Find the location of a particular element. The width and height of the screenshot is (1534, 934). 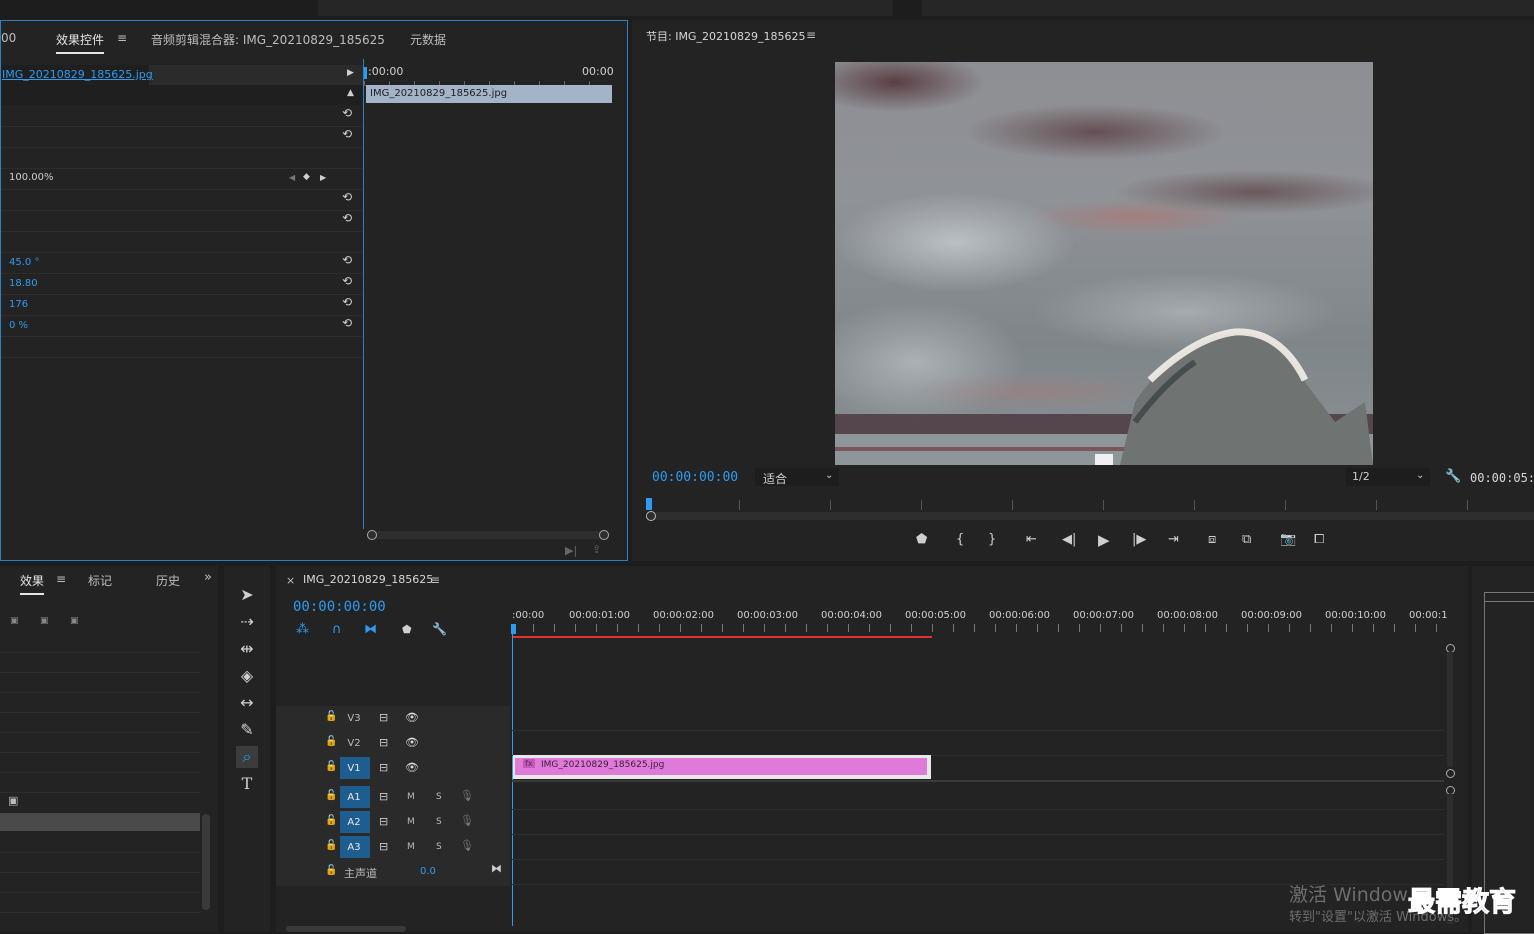

track-name-v1: V1 is located at coordinates (354, 768).